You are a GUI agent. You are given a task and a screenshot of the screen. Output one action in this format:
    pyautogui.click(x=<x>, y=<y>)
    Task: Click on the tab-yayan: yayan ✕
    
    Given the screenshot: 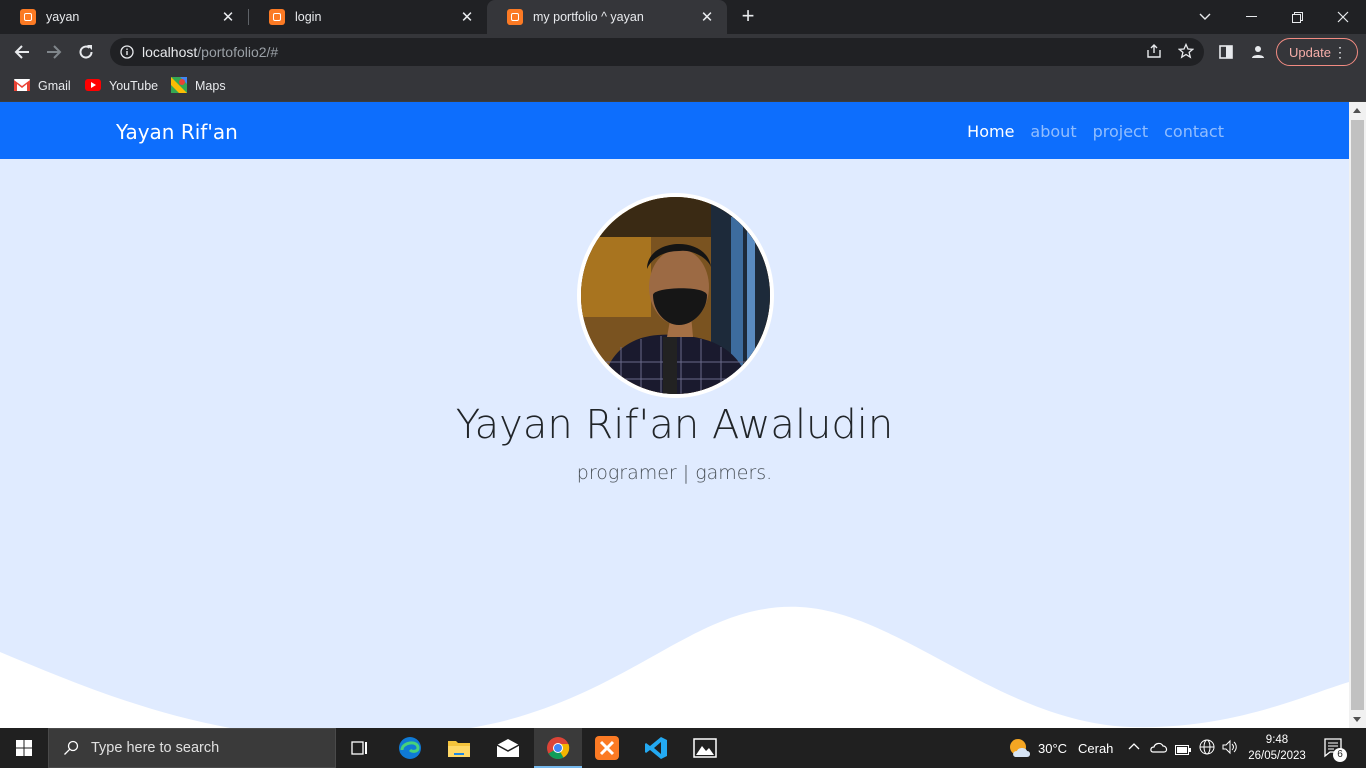 What is the action you would take?
    pyautogui.click(x=124, y=17)
    